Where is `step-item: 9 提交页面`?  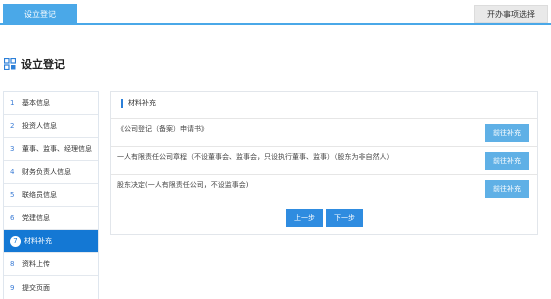
step-item: 9 提交页面 is located at coordinates (51, 287).